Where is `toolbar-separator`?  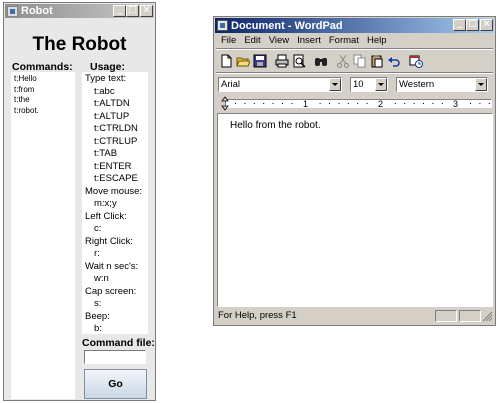
toolbar-separator is located at coordinates (354, 73).